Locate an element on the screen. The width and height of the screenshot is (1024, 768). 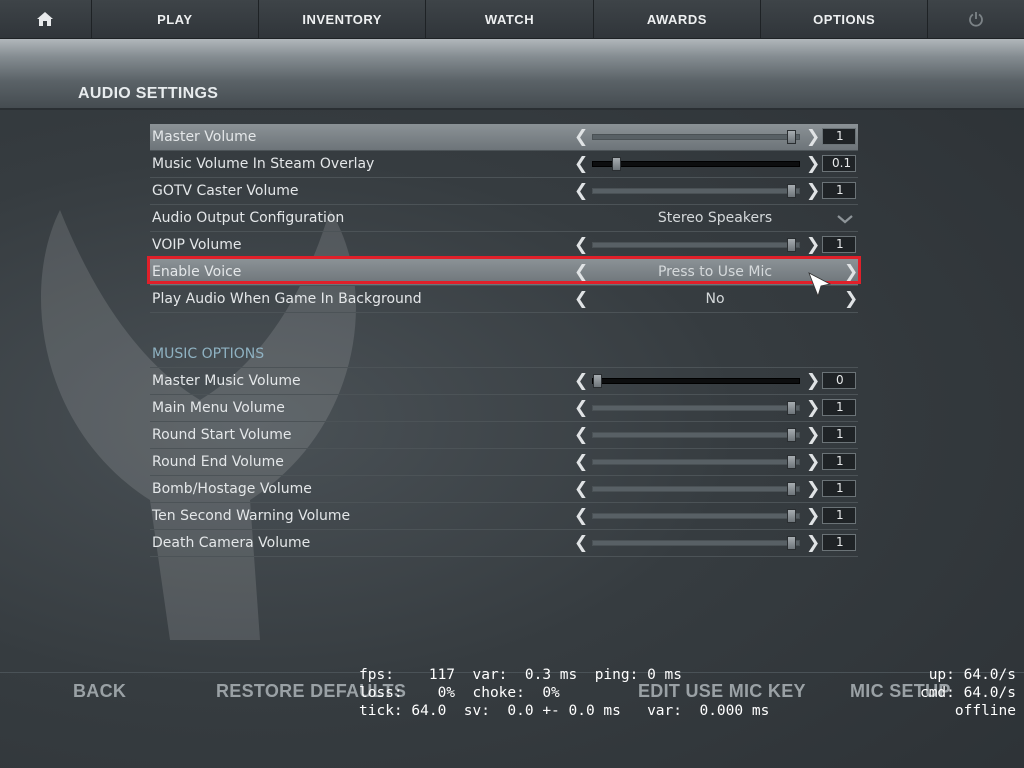
nav-awards: AWARDS is located at coordinates (678, 19).